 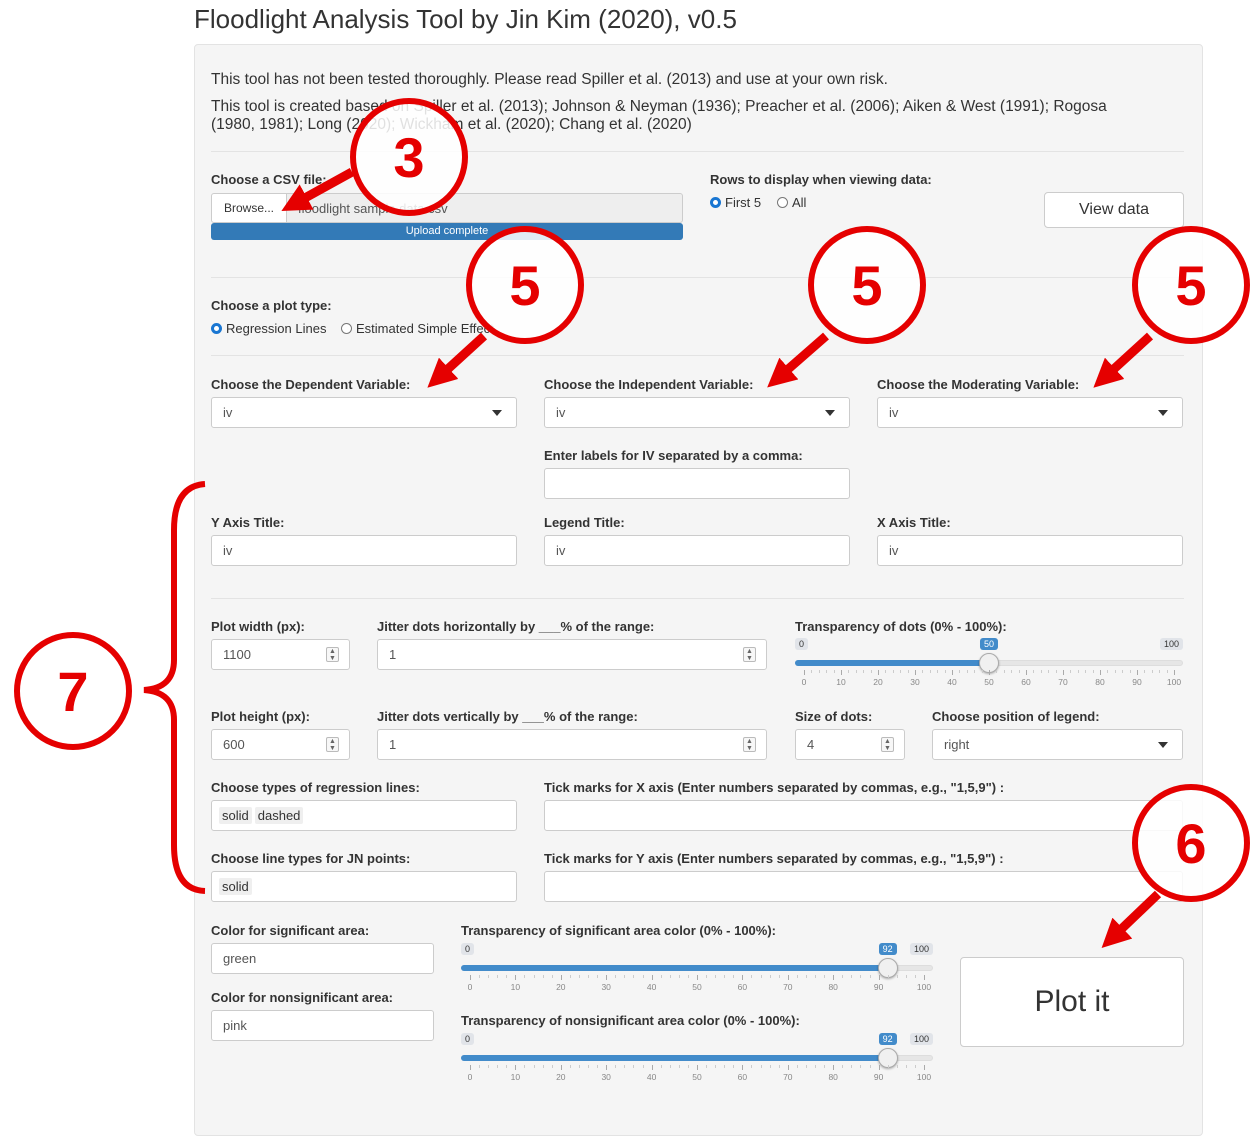 What do you see at coordinates (174, 687) in the screenshot?
I see `bracket-step7` at bounding box center [174, 687].